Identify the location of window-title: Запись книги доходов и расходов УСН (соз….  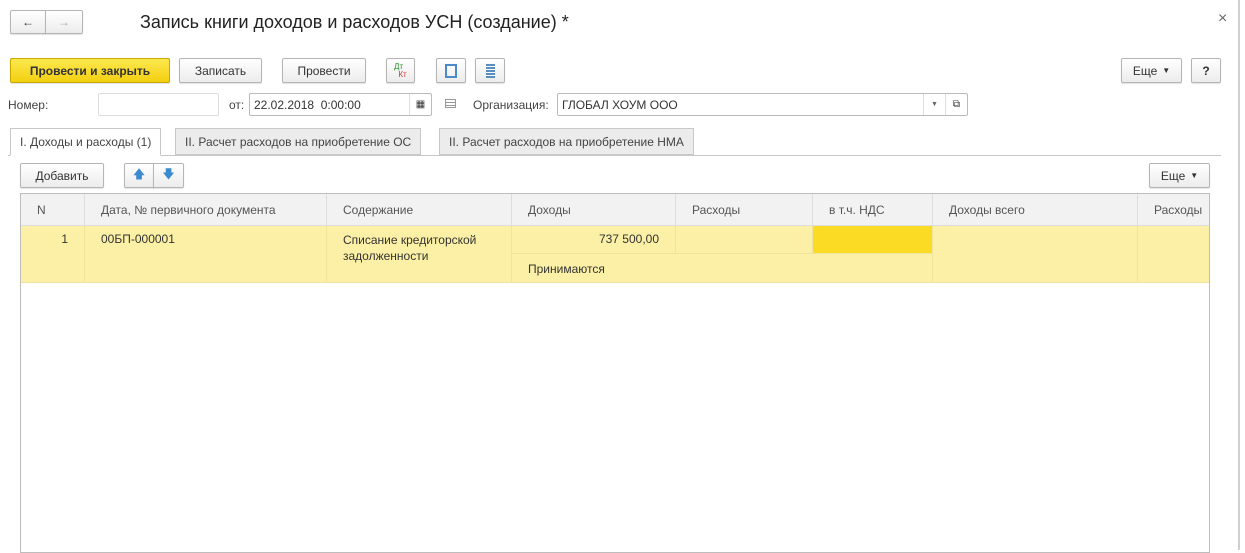
(354, 22).